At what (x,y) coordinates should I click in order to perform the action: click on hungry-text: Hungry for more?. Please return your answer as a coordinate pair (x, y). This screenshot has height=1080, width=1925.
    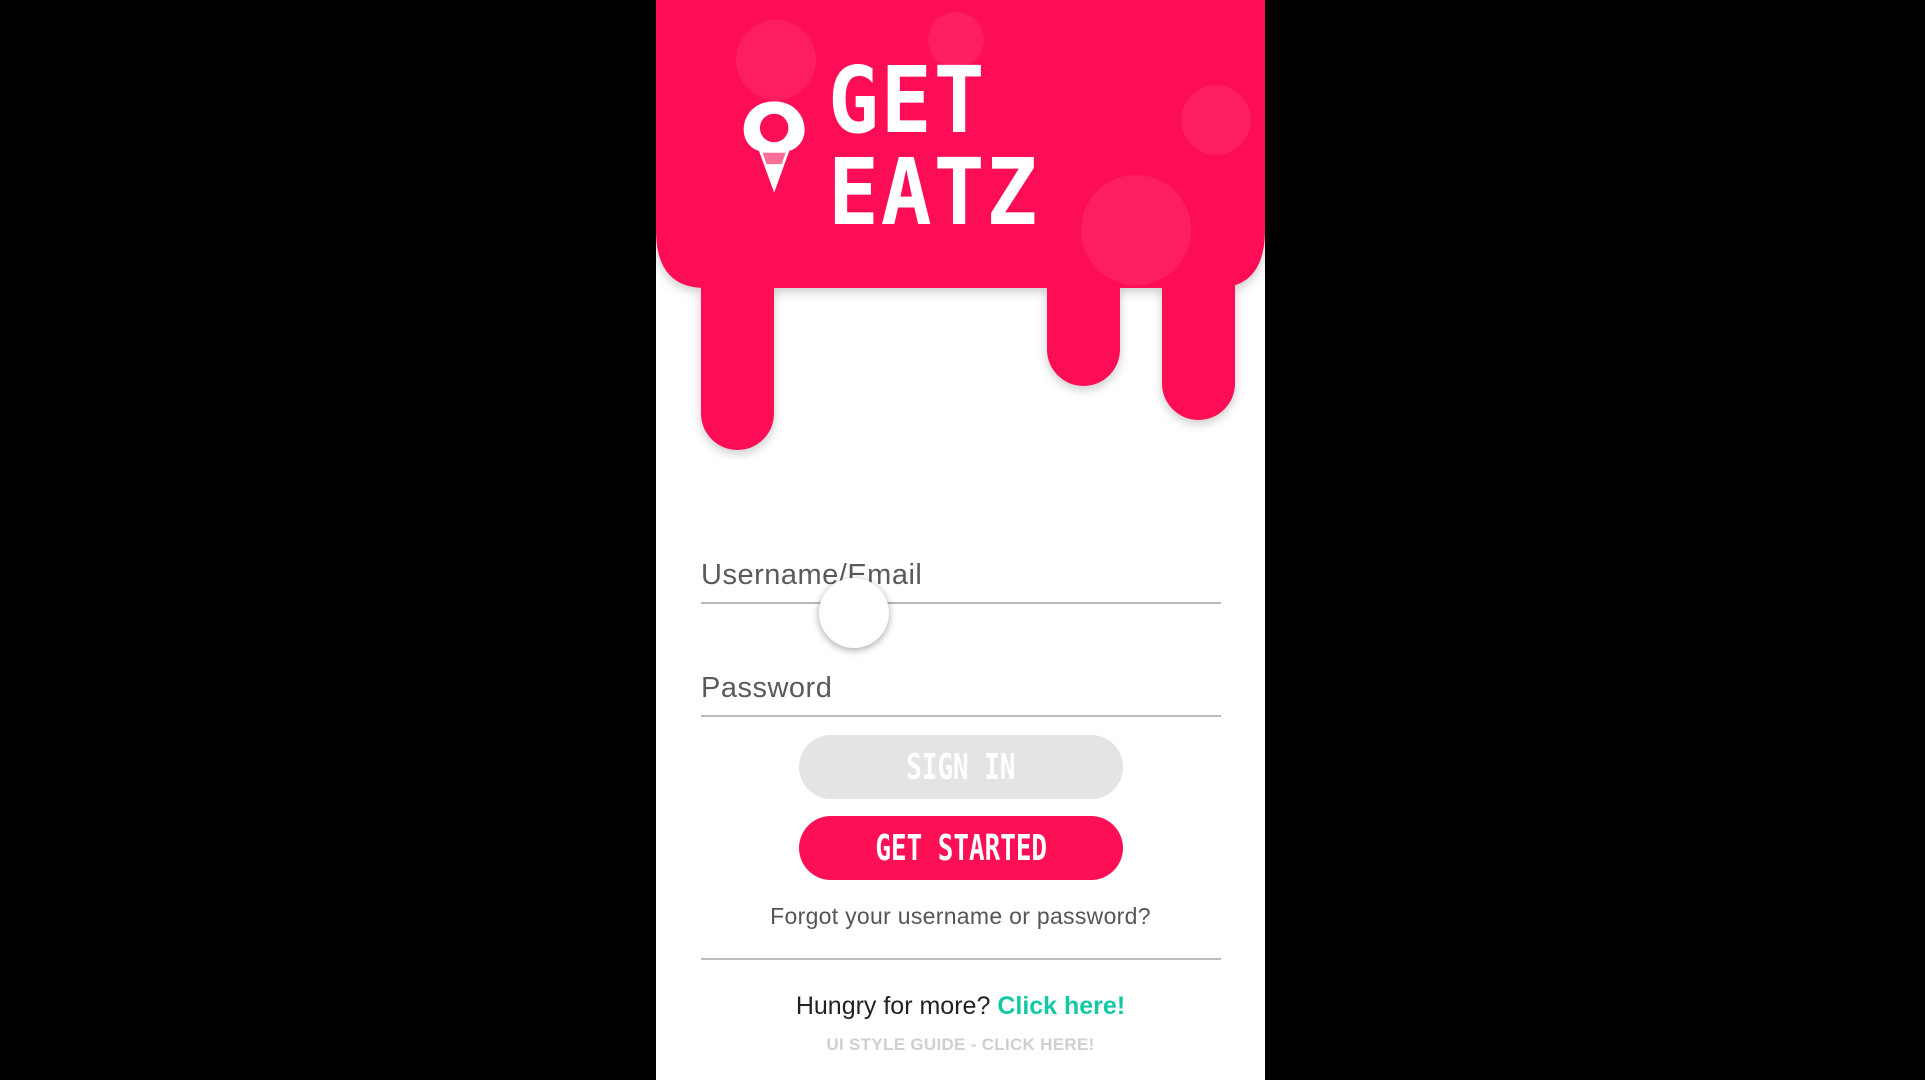
    Looking at the image, I should click on (893, 1006).